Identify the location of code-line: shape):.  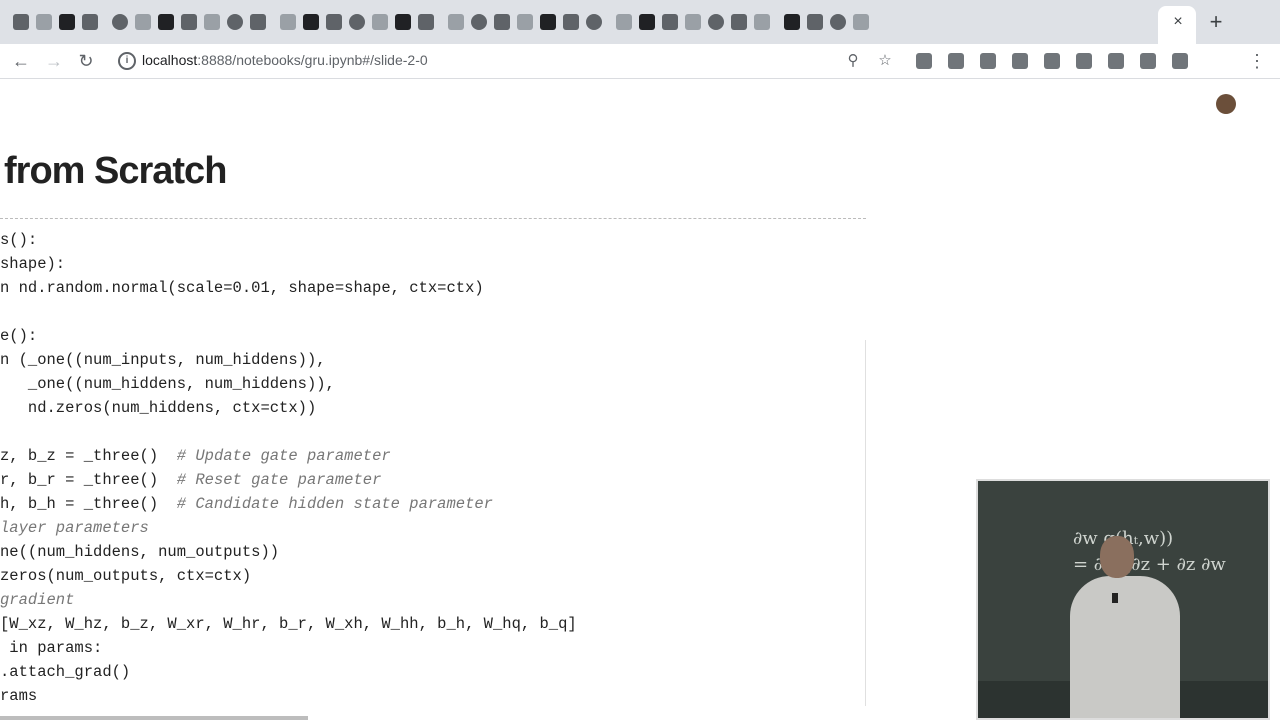
(288, 264).